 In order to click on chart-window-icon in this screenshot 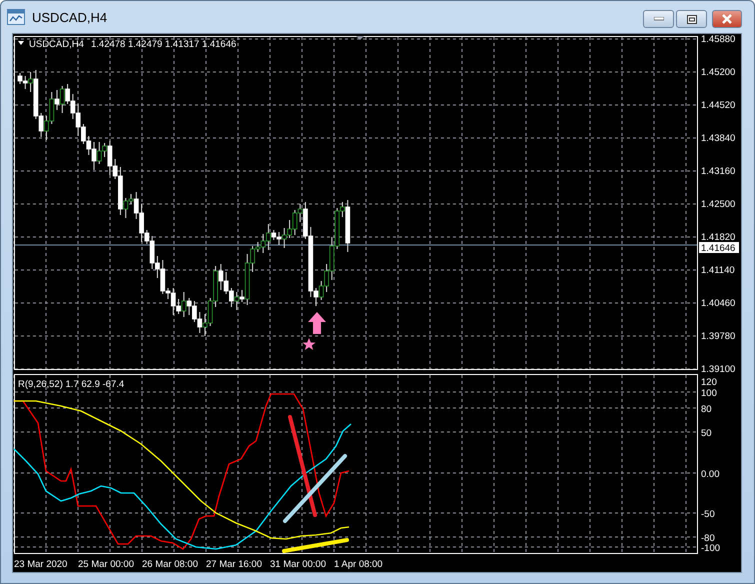, I will do `click(16, 17)`.